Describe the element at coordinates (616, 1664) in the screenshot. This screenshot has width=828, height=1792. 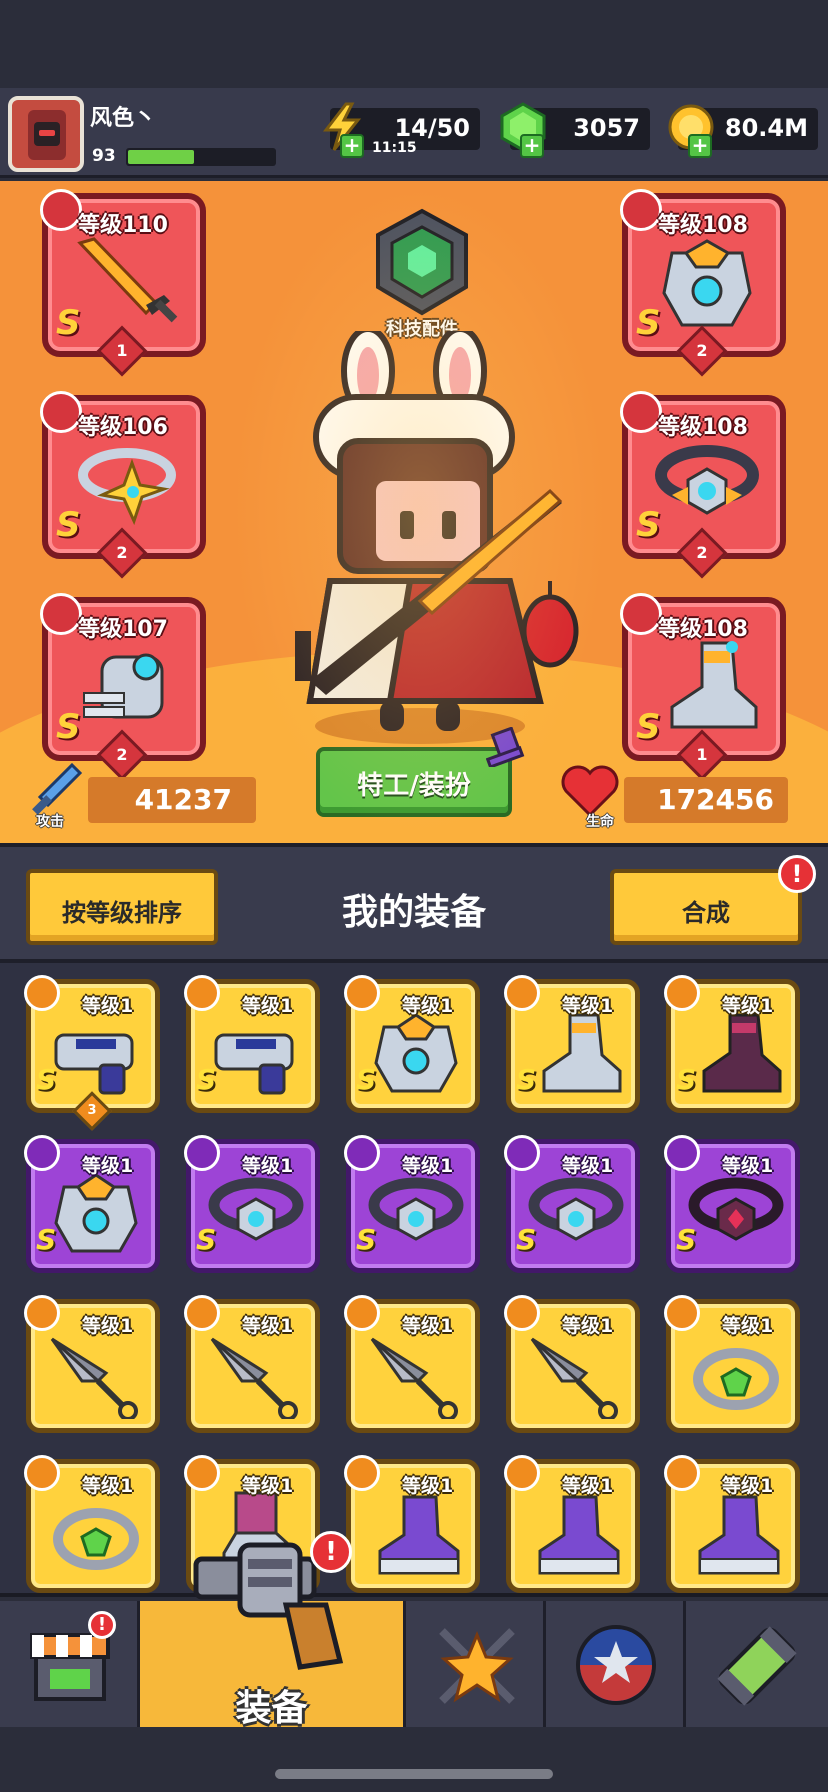
I see `tab-pets` at that location.